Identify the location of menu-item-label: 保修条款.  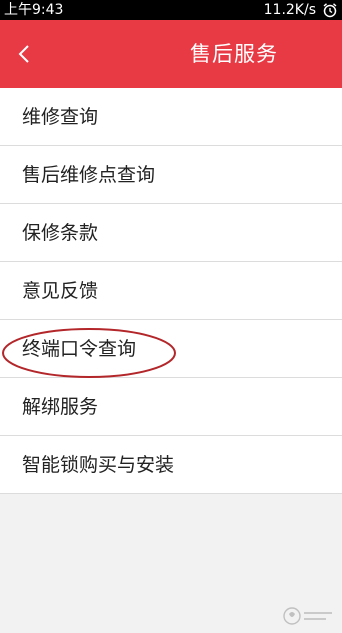
(60, 233).